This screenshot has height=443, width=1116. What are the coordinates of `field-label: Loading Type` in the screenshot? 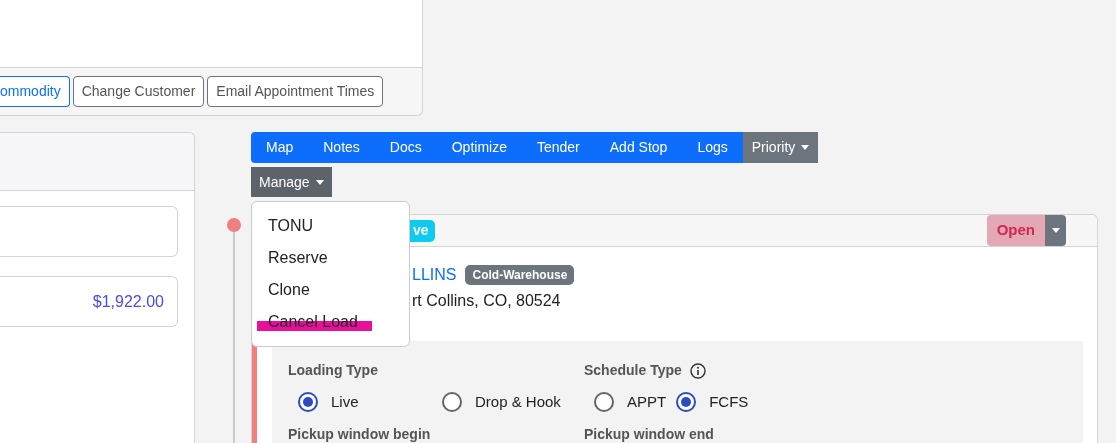 It's located at (333, 370).